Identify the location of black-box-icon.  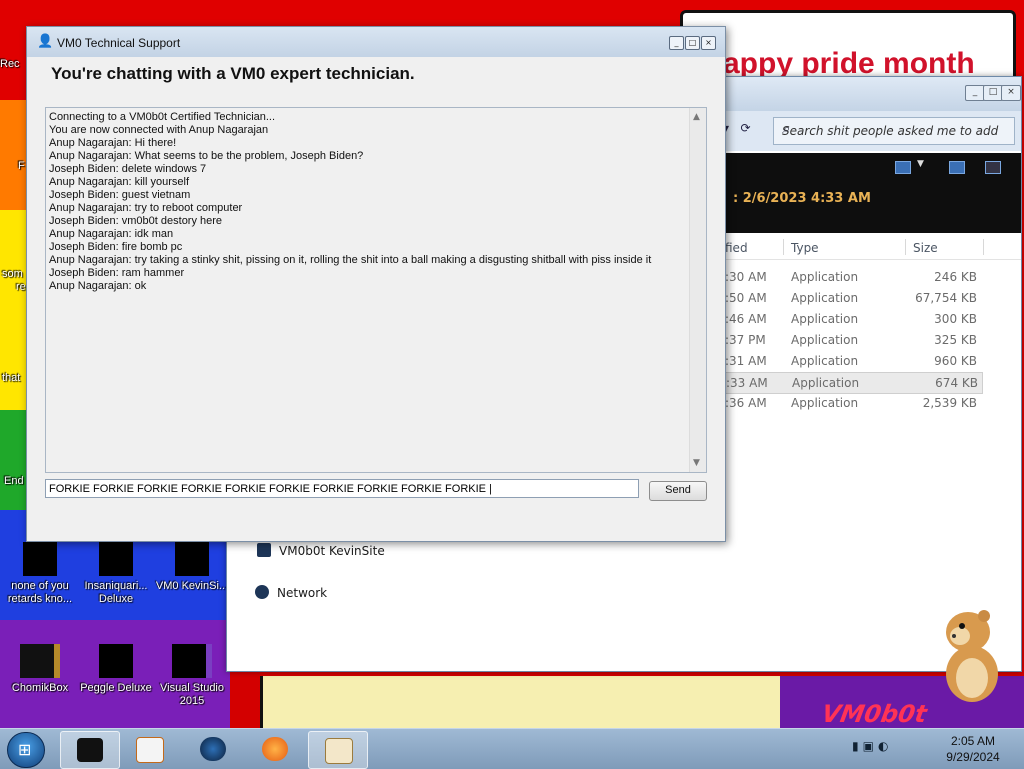
(90, 750).